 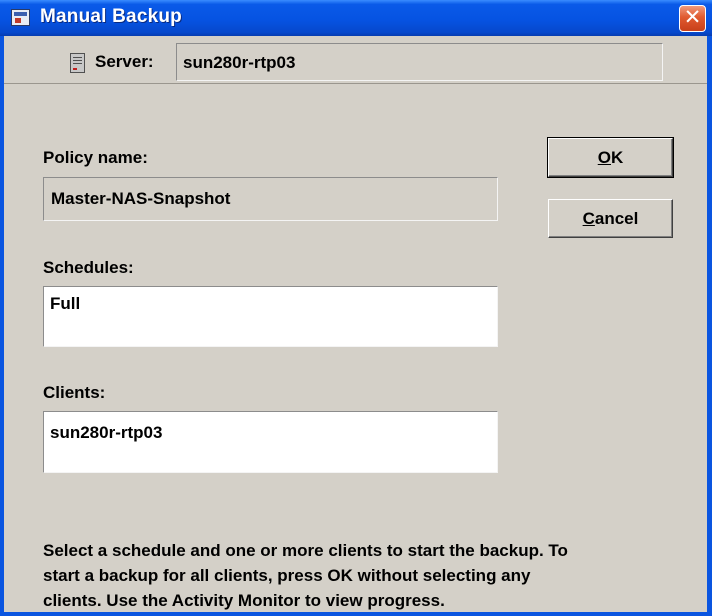 What do you see at coordinates (419, 62) in the screenshot?
I see `server-field: sun280r-rtp03` at bounding box center [419, 62].